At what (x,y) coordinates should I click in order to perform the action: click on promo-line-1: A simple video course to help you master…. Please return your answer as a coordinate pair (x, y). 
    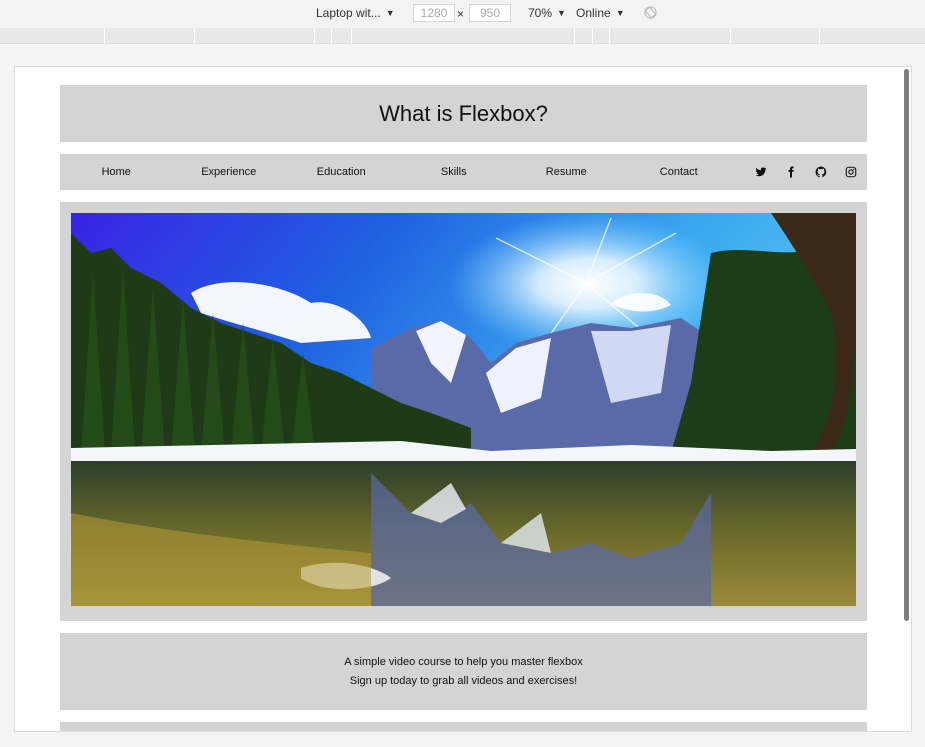
    Looking at the image, I should click on (463, 661).